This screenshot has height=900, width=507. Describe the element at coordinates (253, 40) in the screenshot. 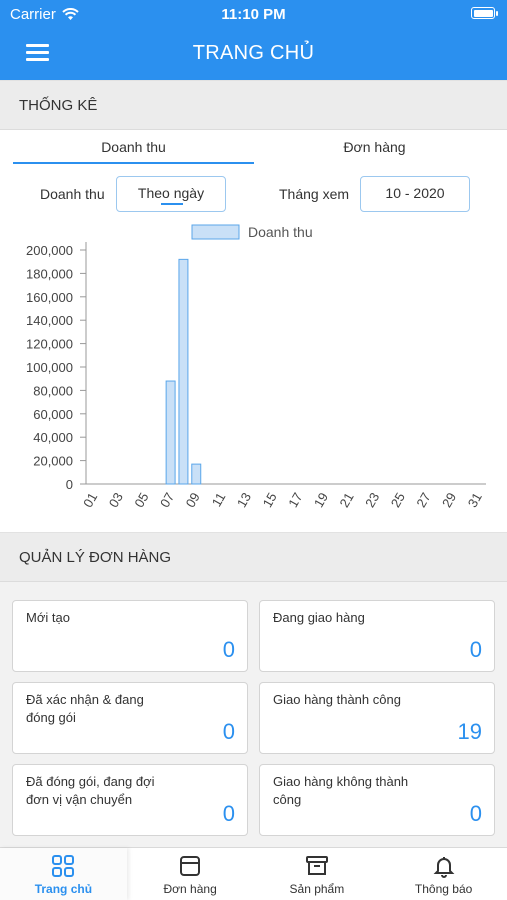

I see `app-header: Carrier 11:10 PM TRANG CHỦ` at that location.